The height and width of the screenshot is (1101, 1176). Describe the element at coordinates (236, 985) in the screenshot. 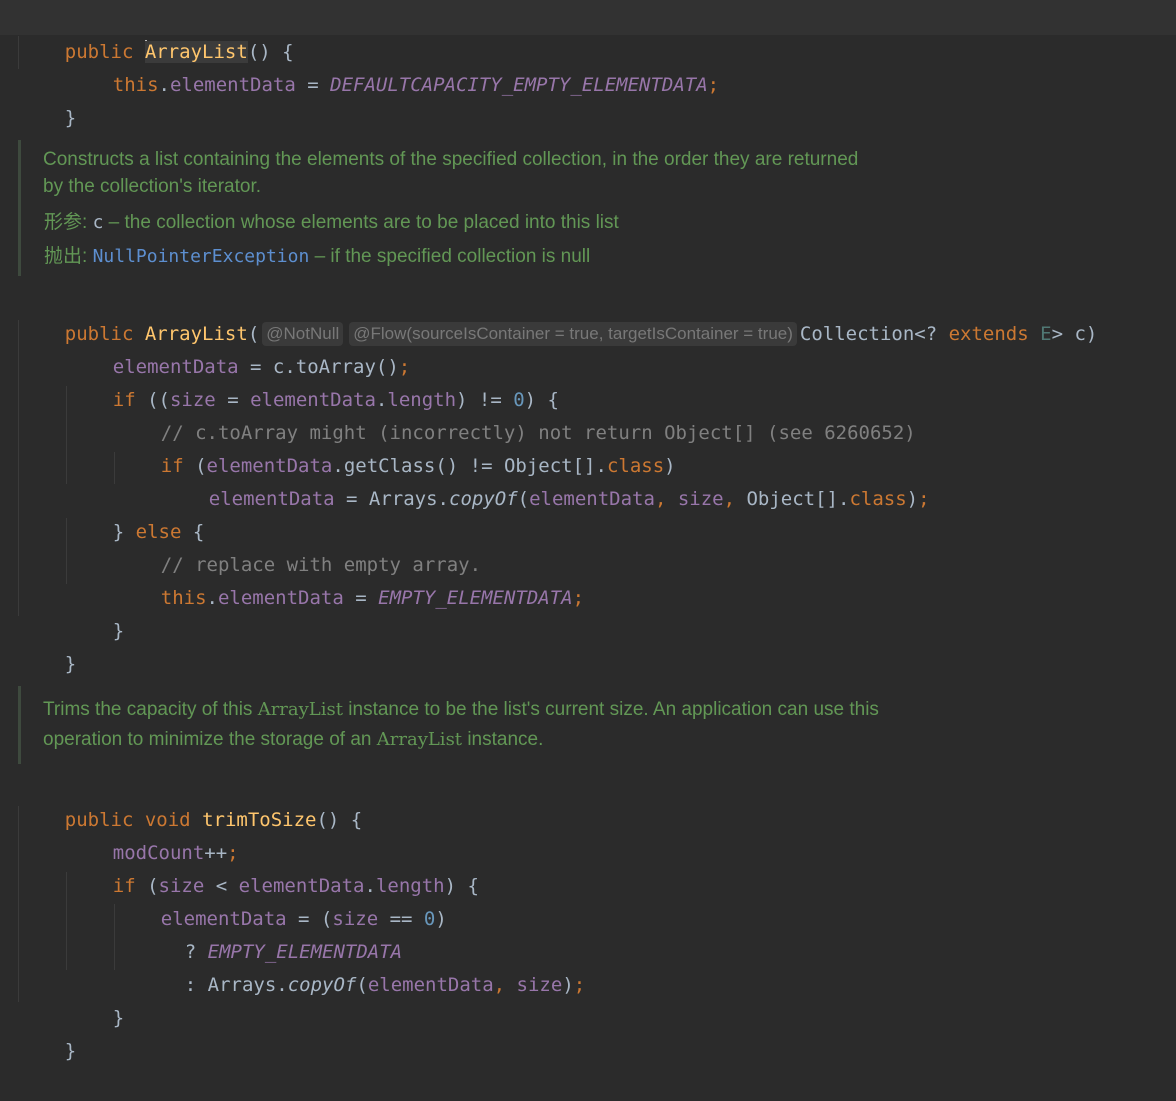

I see `code-text: : Arrays.` at that location.